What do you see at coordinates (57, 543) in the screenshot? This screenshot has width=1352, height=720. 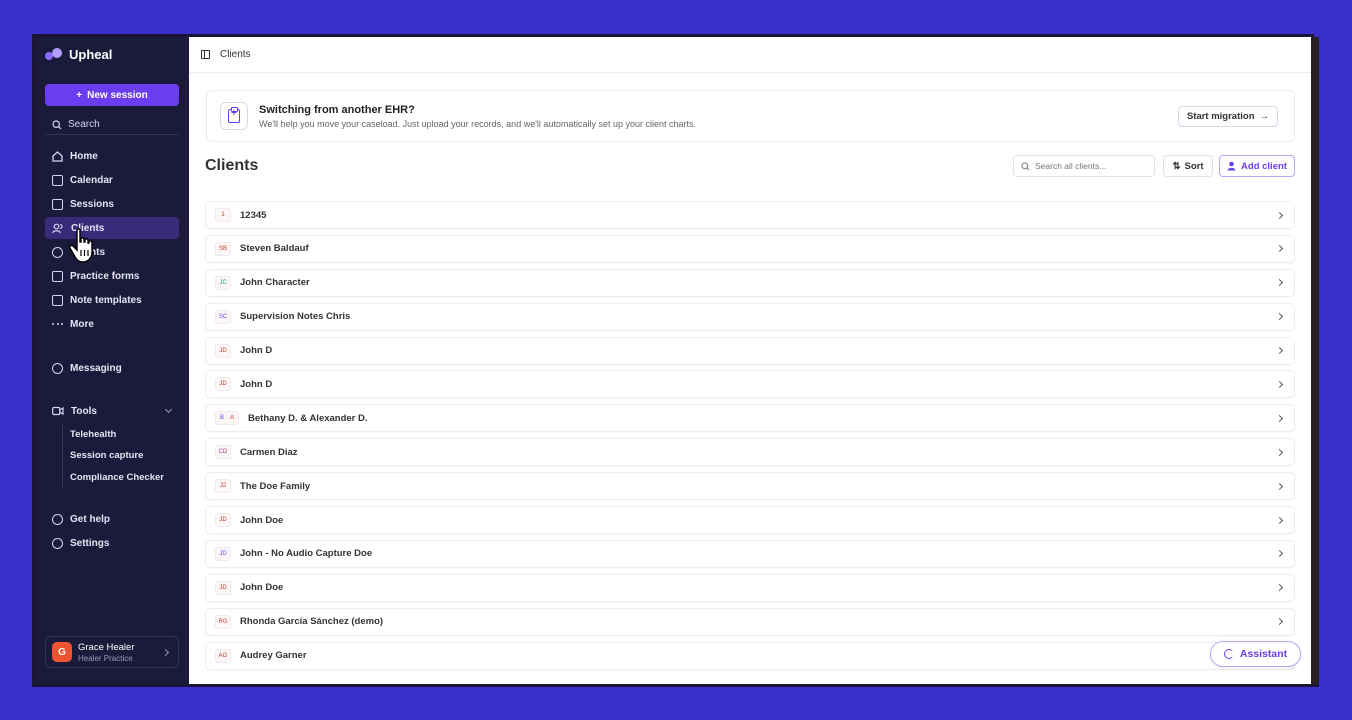 I see `gear-icon` at bounding box center [57, 543].